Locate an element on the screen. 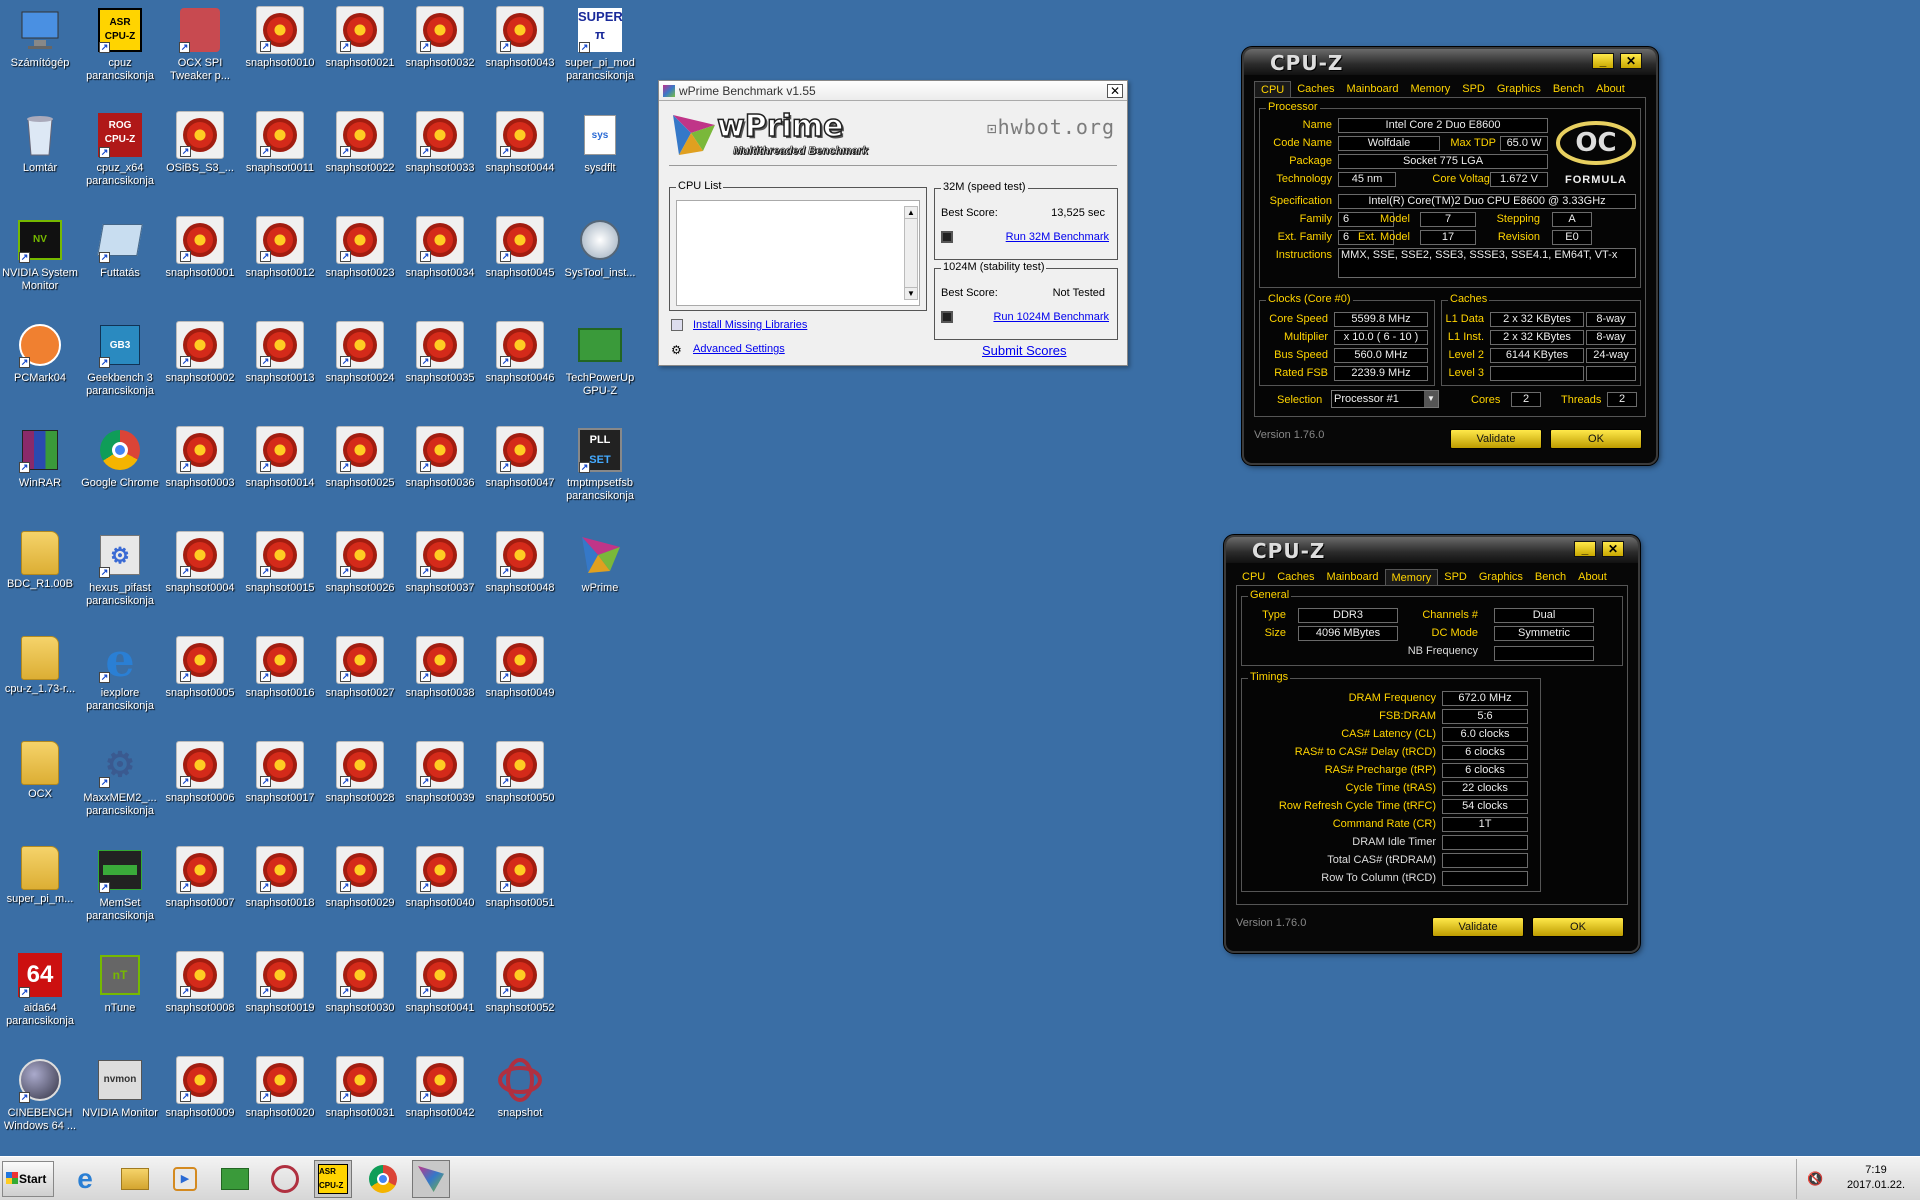  tab-mainboard: Mainboard is located at coordinates (1353, 577).